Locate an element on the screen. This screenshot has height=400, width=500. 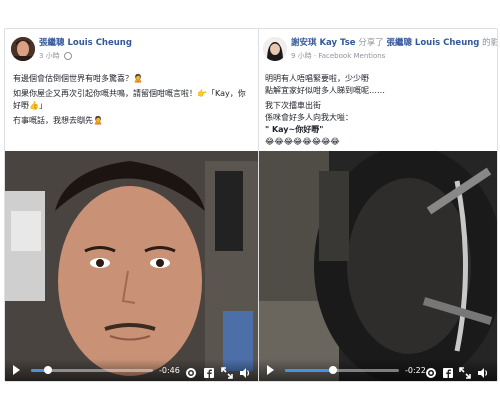
globe-icon is located at coordinates (67, 56).